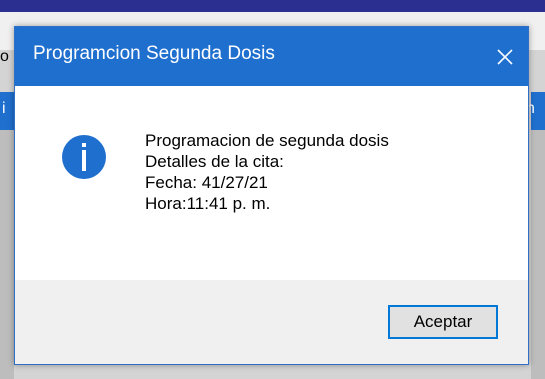 This screenshot has width=545, height=379. I want to click on message-line: Hora:11:41 p. m., so click(208, 203).